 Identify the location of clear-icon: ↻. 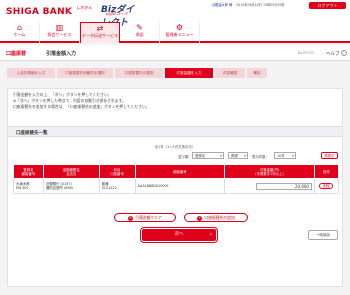
(131, 218).